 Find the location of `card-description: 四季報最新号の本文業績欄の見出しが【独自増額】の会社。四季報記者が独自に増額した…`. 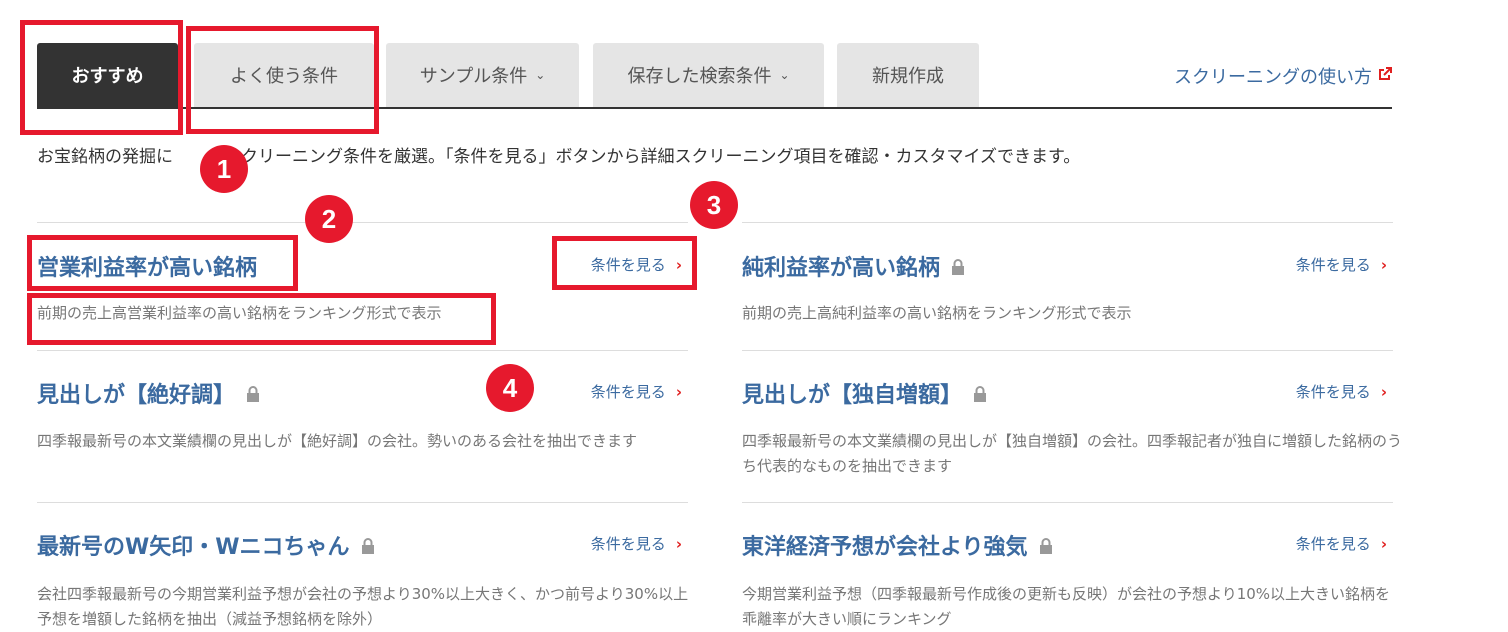

card-description: 四季報最新号の本文業績欄の見出しが【独自増額】の会社。四季報記者が独自に増額した… is located at coordinates (1072, 453).